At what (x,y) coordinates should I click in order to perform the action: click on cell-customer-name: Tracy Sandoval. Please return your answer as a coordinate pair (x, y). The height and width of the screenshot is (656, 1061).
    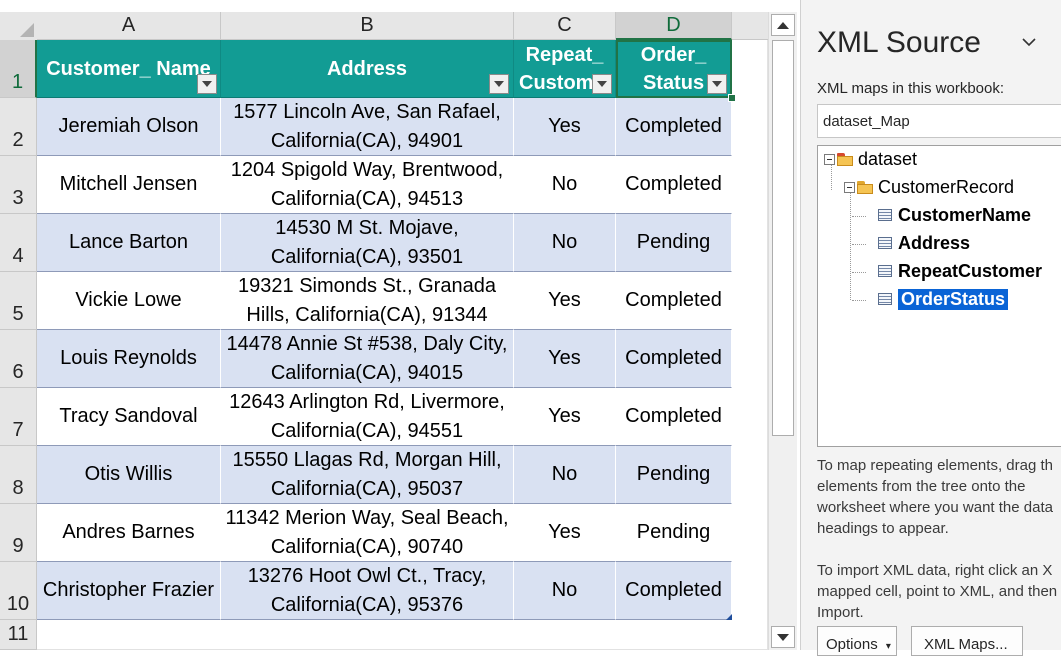
    Looking at the image, I should click on (129, 417).